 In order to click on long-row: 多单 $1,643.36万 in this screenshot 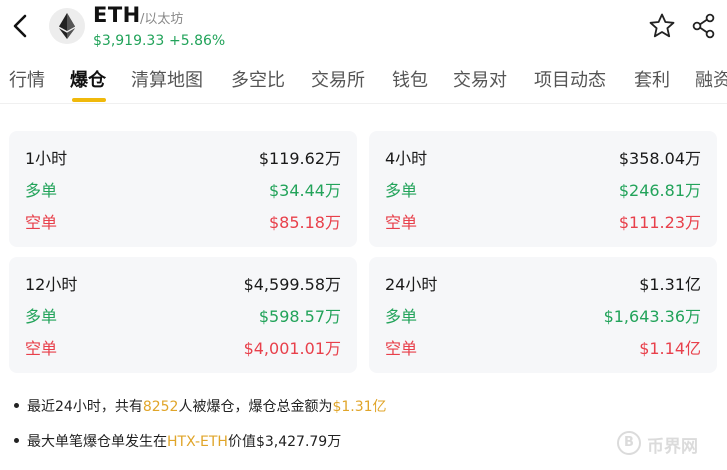, I will do `click(543, 315)`.